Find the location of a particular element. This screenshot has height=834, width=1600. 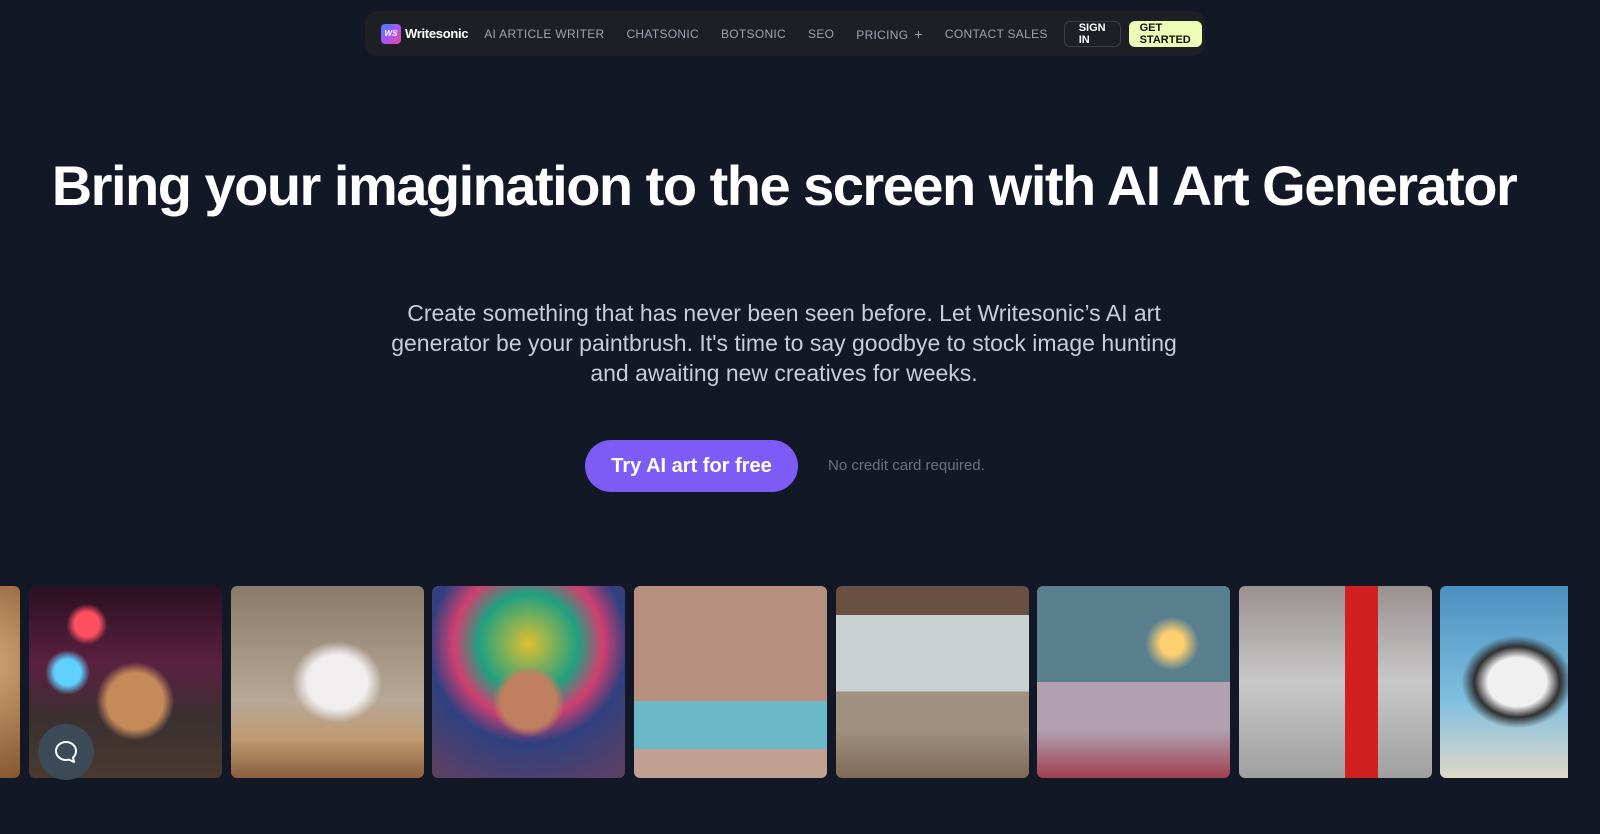

chat-bubble-icon is located at coordinates (66, 752).